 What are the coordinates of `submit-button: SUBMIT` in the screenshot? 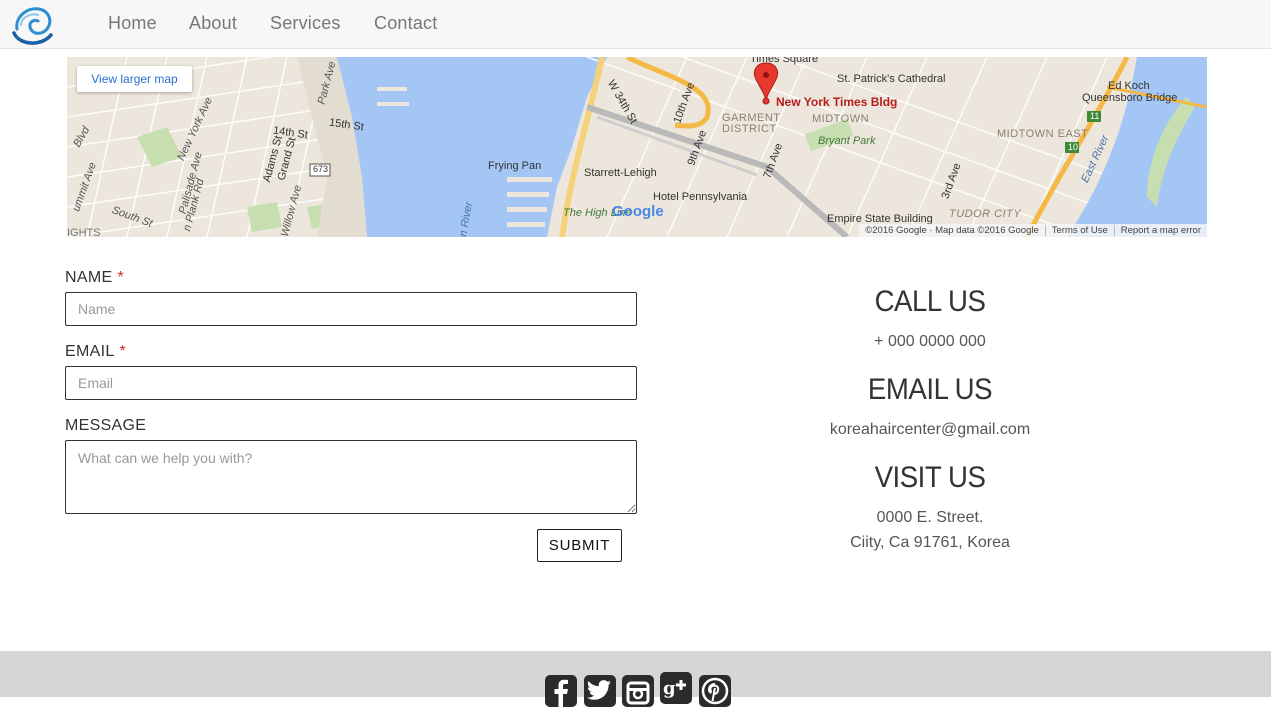 It's located at (579, 545).